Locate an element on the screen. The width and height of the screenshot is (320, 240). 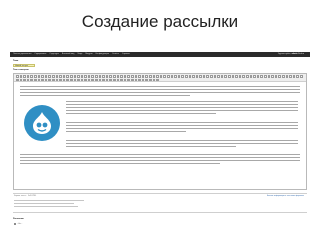
admin-menu-item: Панель управления is located at coordinates (22, 54).